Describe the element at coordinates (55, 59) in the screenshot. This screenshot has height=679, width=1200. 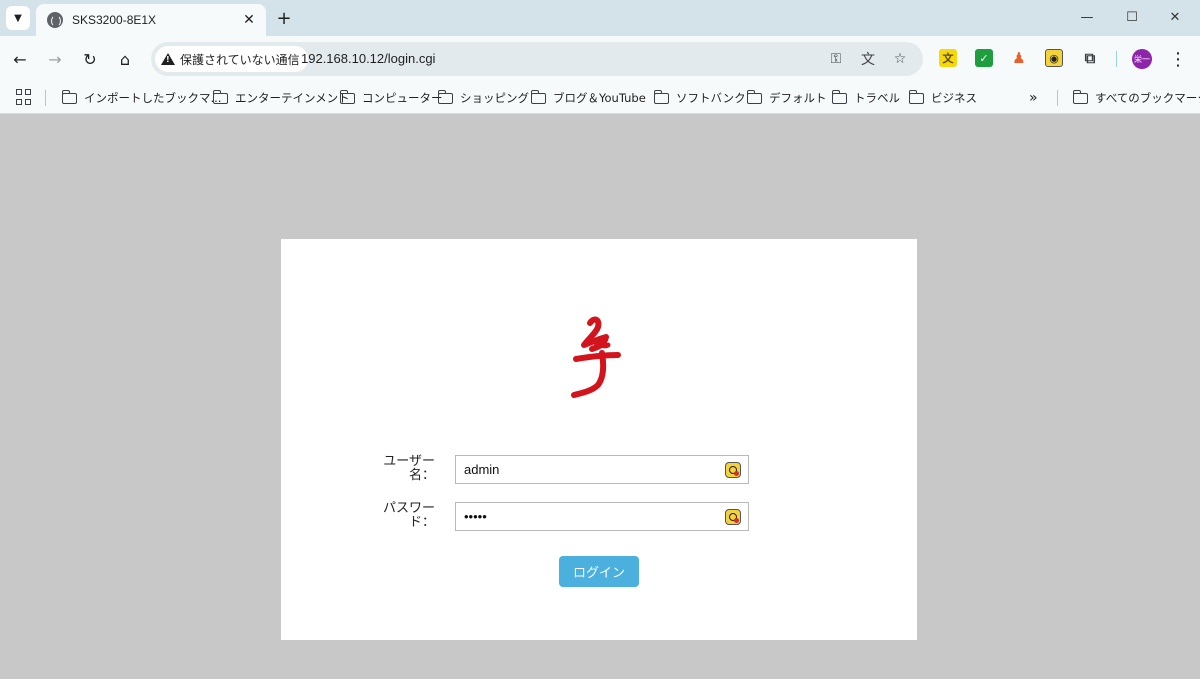
I see `forward-button: →` at that location.